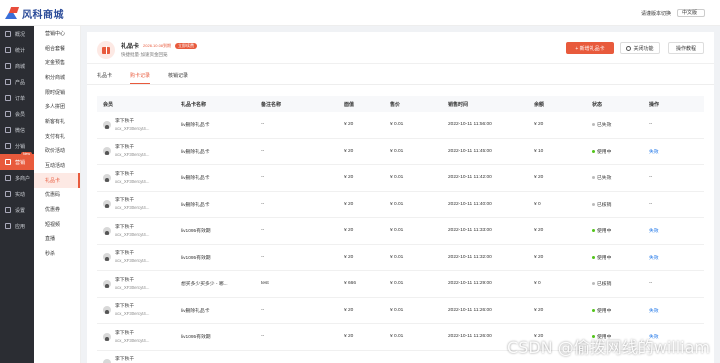  I want to click on tab-bar: 礼品卡 购卡记录 核销记录, so click(151, 78).